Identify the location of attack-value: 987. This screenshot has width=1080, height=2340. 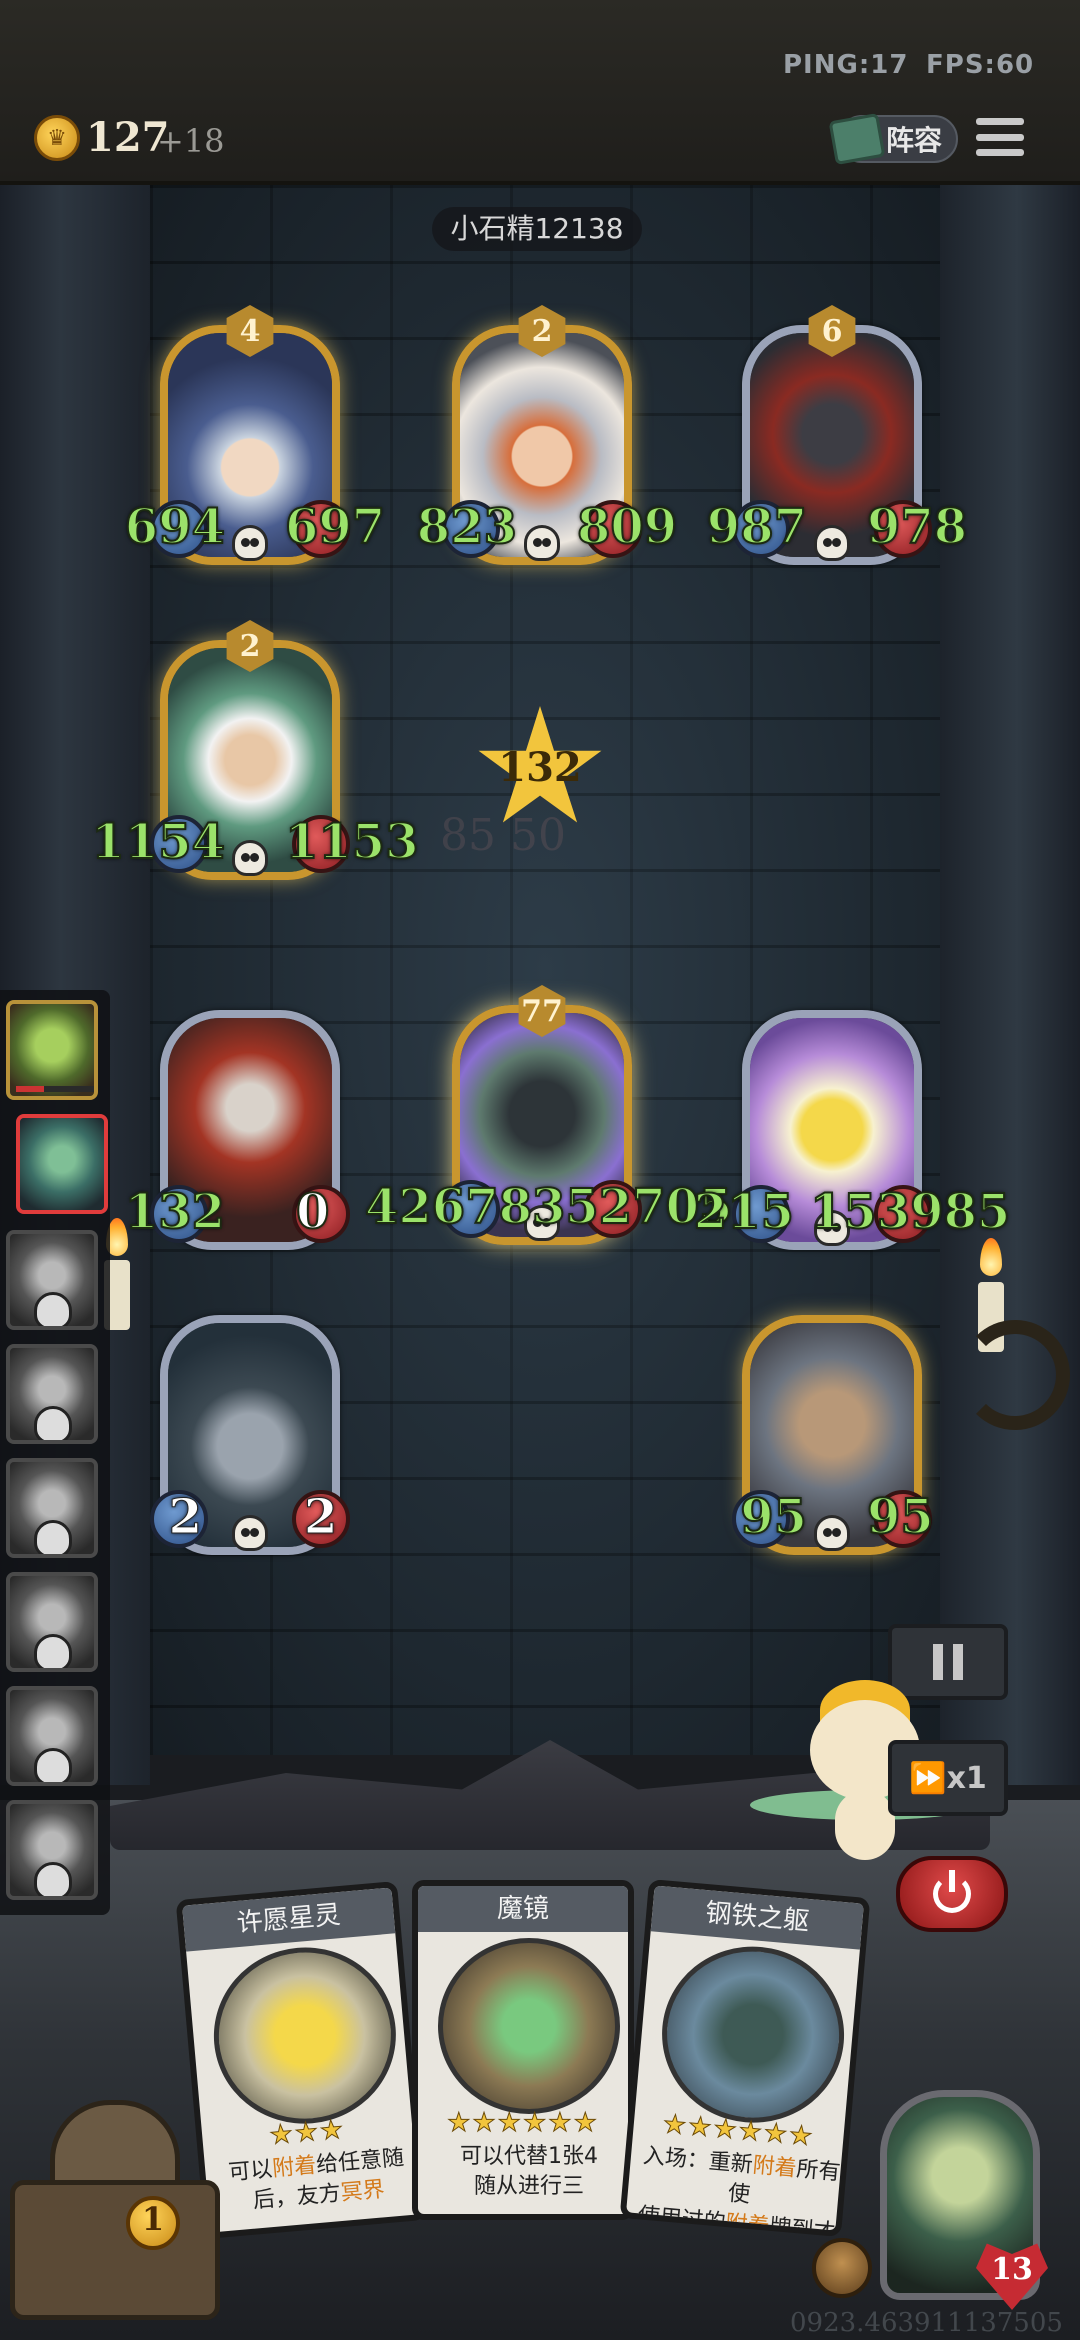
(757, 527).